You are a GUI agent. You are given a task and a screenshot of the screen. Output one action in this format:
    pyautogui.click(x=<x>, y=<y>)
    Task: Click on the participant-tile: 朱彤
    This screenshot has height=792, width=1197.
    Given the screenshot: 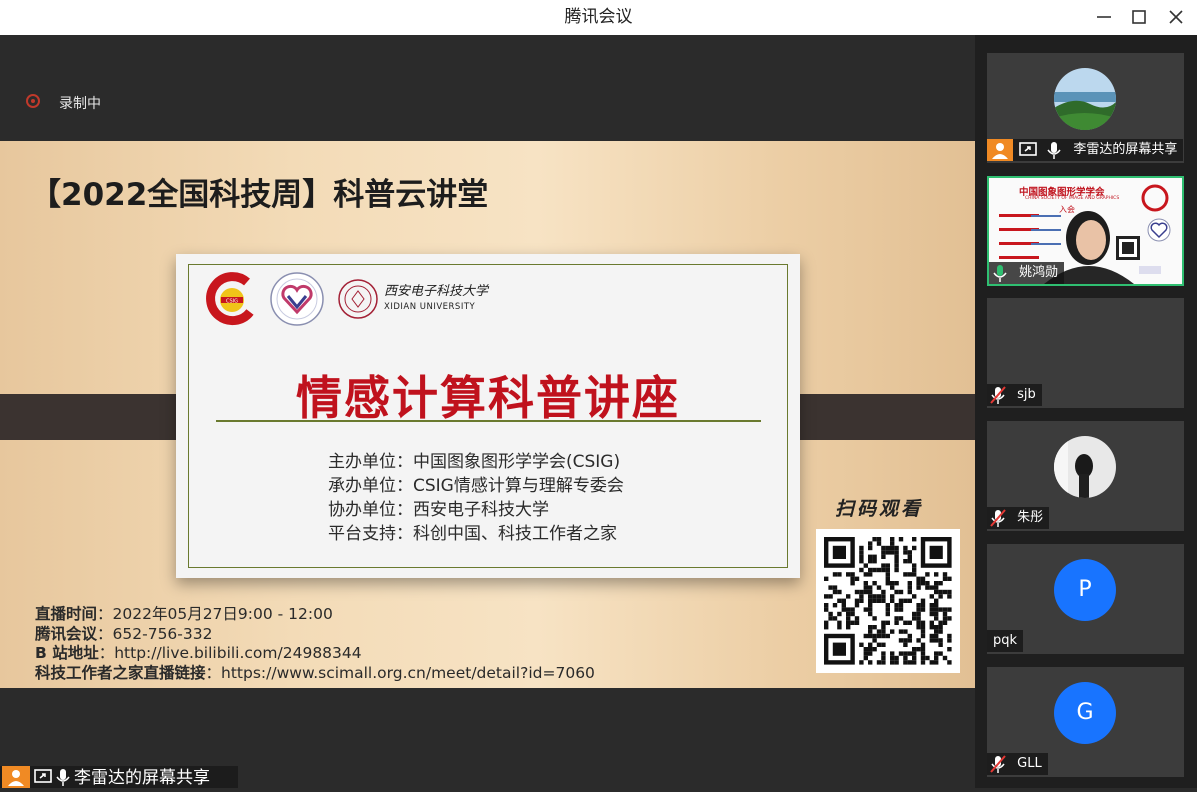 What is the action you would take?
    pyautogui.click(x=1085, y=476)
    